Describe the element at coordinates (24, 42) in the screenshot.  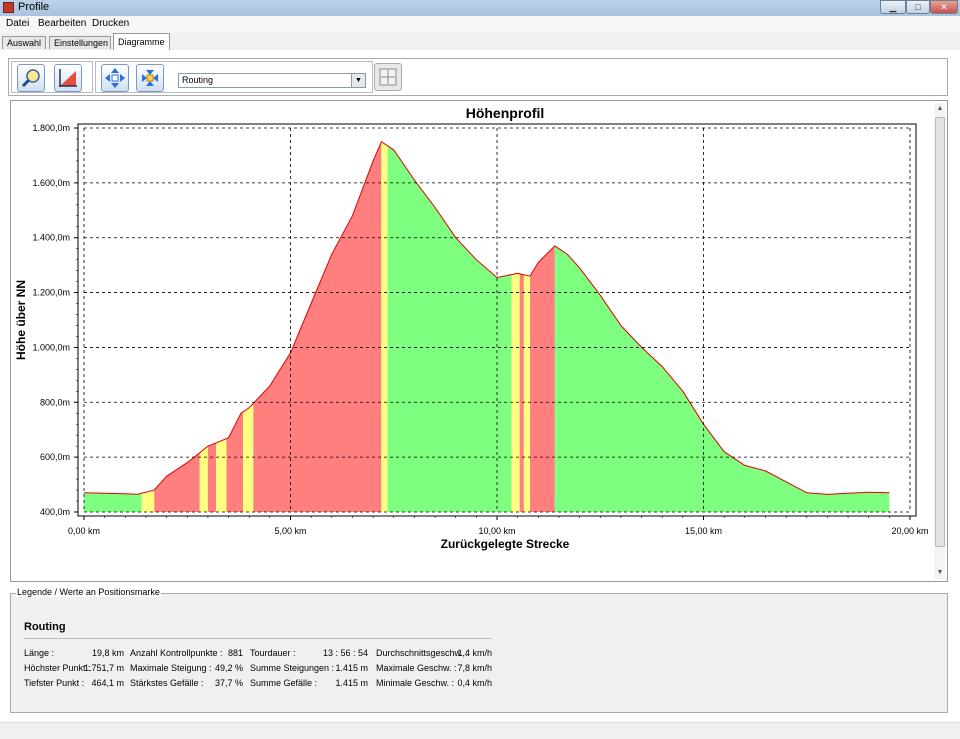
I see `tab-auswahl: Auswahl` at that location.